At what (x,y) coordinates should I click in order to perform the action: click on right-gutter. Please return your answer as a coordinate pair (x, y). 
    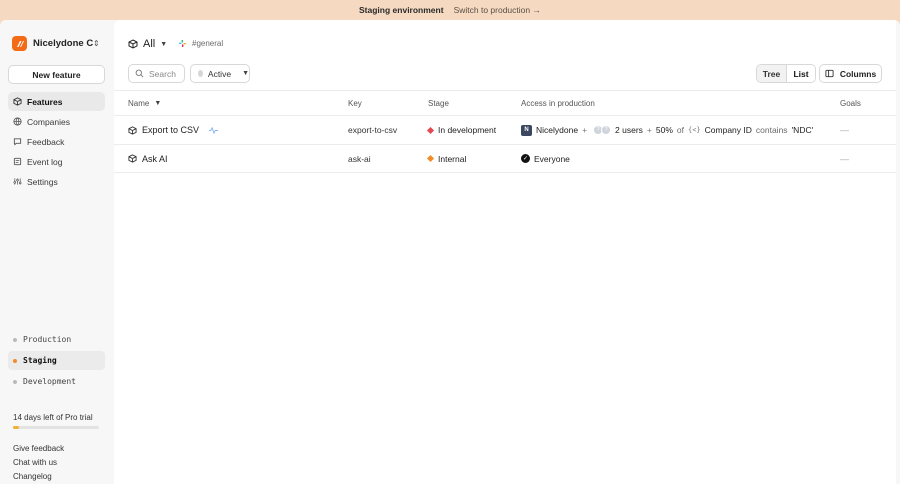
    Looking at the image, I should click on (898, 252).